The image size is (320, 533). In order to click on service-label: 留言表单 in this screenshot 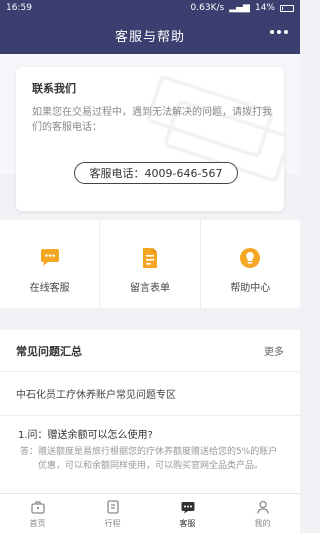, I will do `click(149, 288)`.